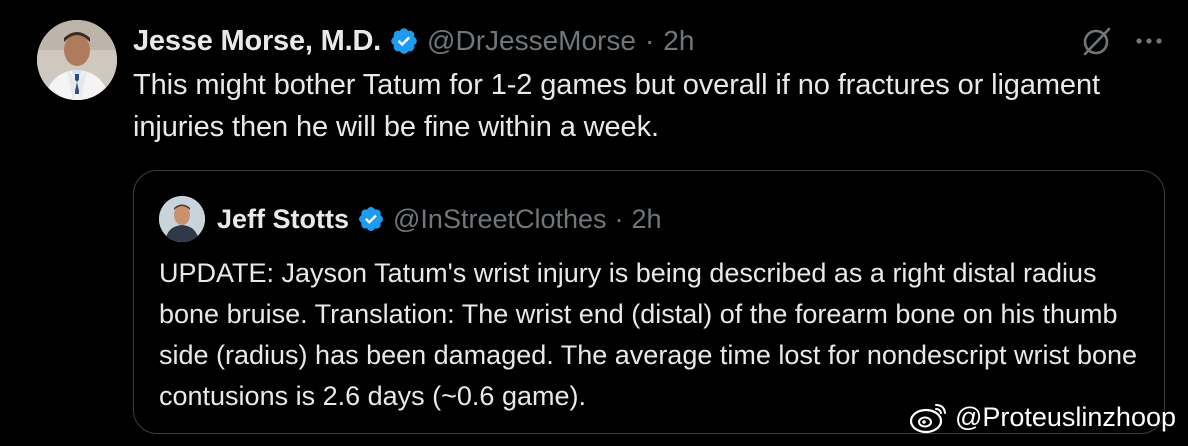  I want to click on quoted-tweet-header: Jeff Stotts @InStreetClothes · 2h, so click(410, 219).